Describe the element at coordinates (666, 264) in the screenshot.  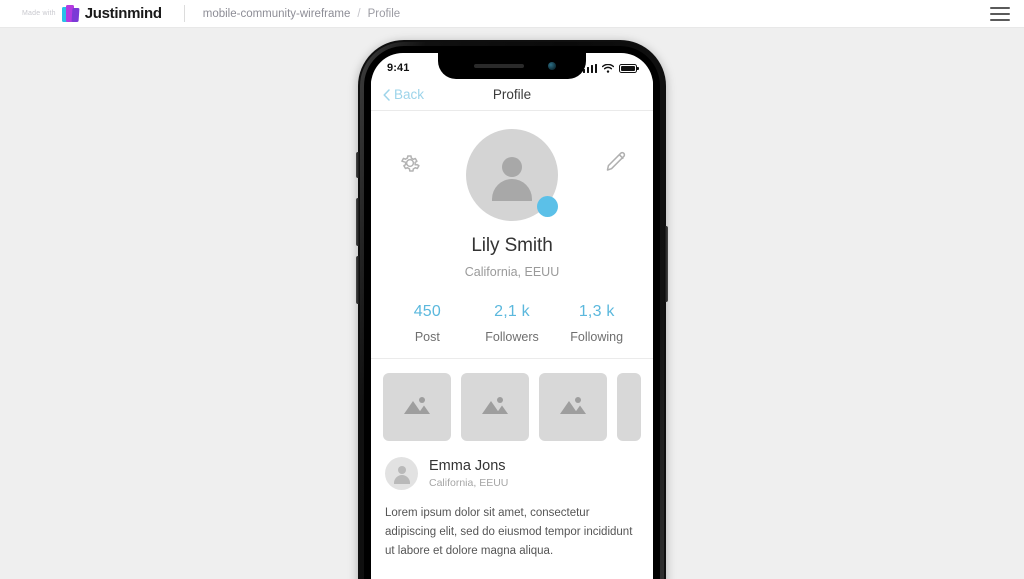
I see `power-button` at that location.